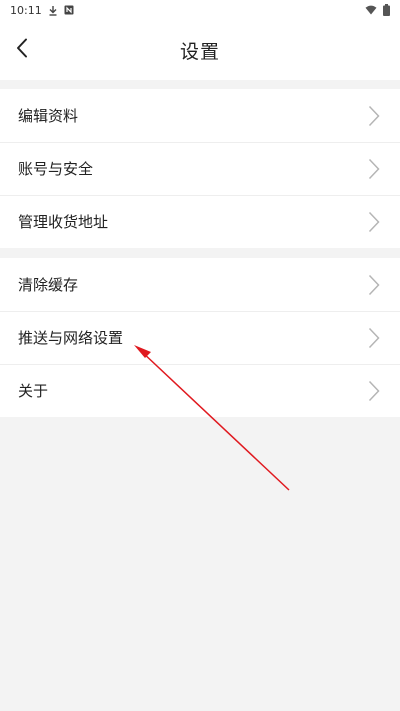 This screenshot has height=711, width=400. I want to click on status-bar: 10:11, so click(200, 10).